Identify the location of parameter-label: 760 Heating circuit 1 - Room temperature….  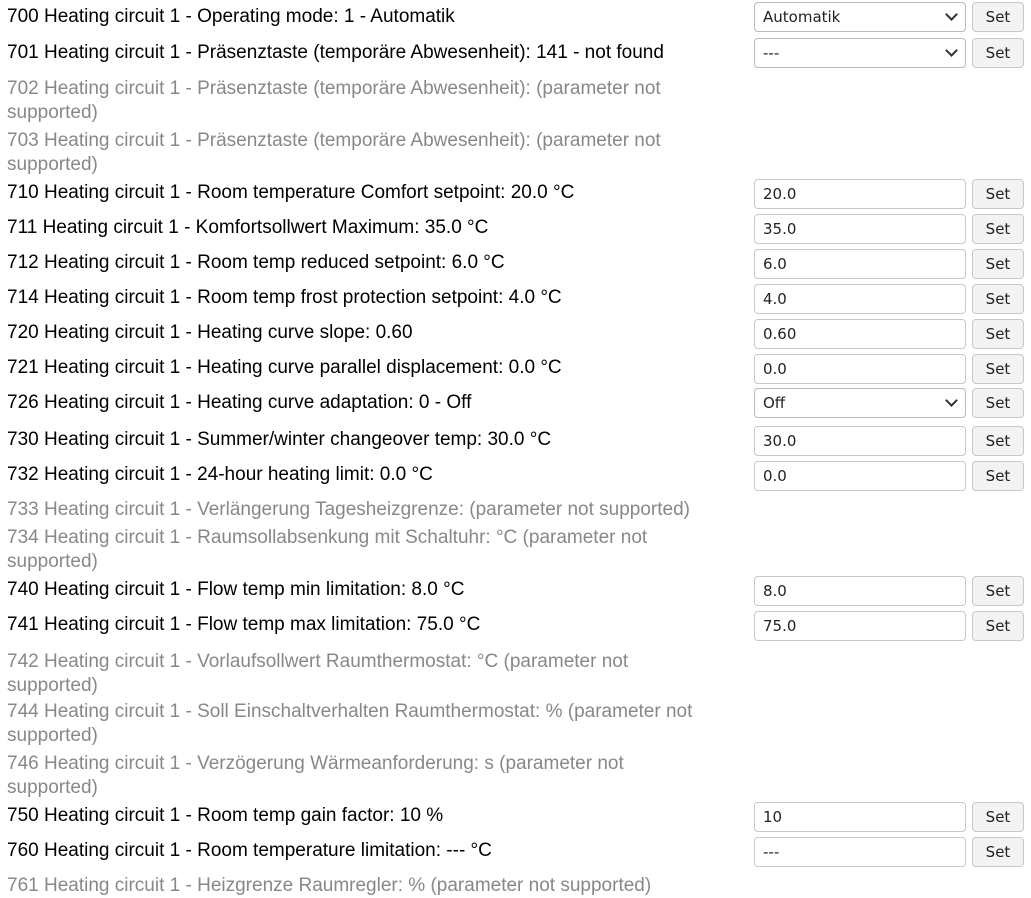
(249, 850).